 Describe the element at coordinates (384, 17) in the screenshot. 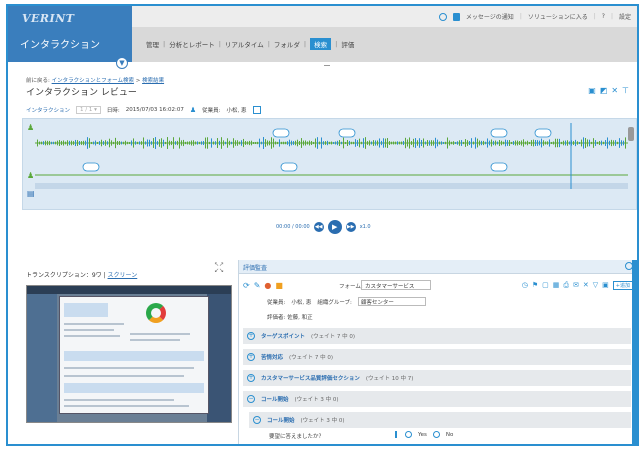

I see `header-utility-bar: メッセージの通知 | ソリューションに入る | ? | 設定` at that location.